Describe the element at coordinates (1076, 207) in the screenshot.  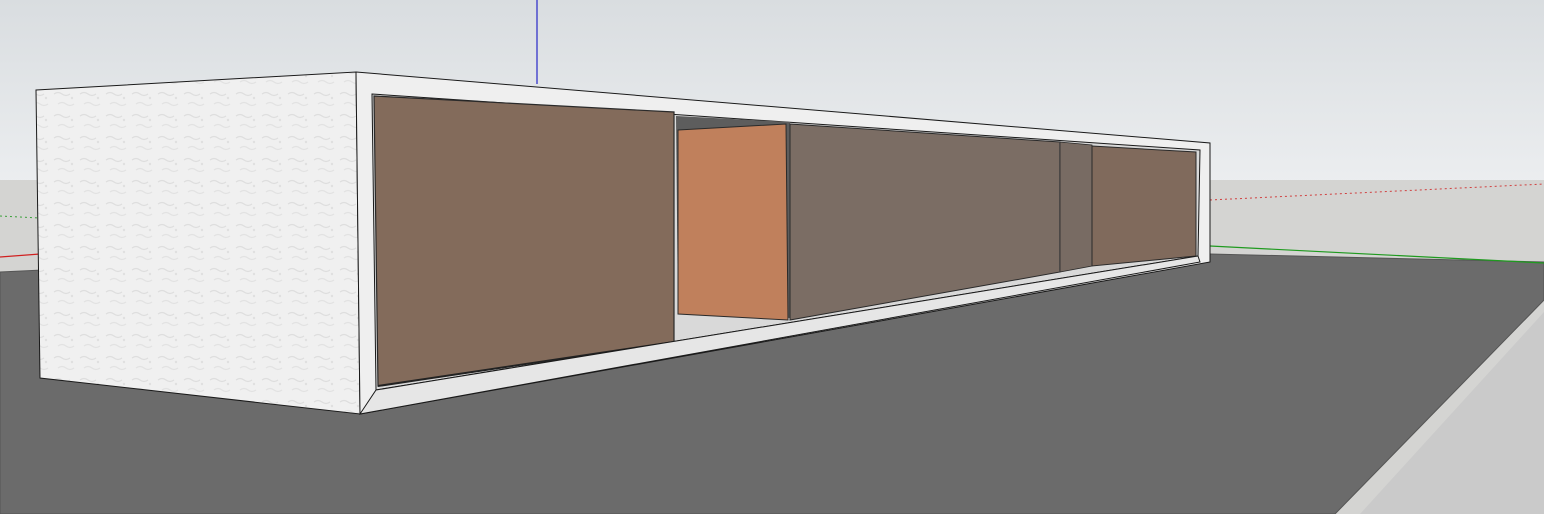
I see `mid-glass-strip` at that location.